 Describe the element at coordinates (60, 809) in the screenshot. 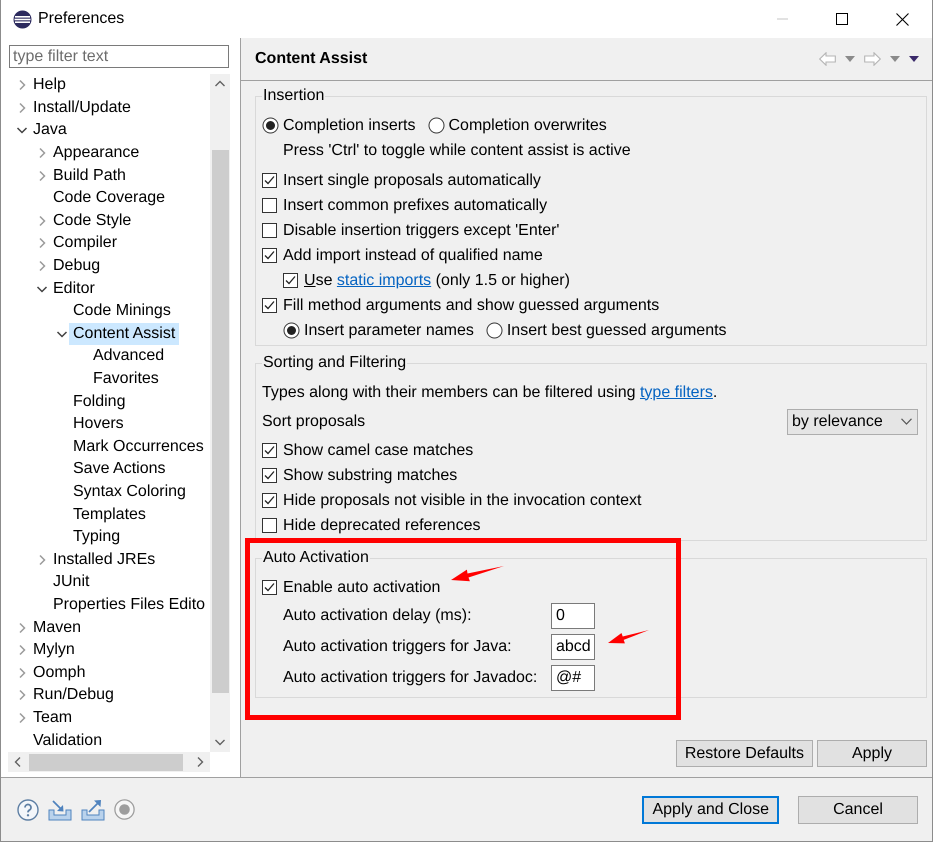

I see `tray-arrow-in-icon` at that location.